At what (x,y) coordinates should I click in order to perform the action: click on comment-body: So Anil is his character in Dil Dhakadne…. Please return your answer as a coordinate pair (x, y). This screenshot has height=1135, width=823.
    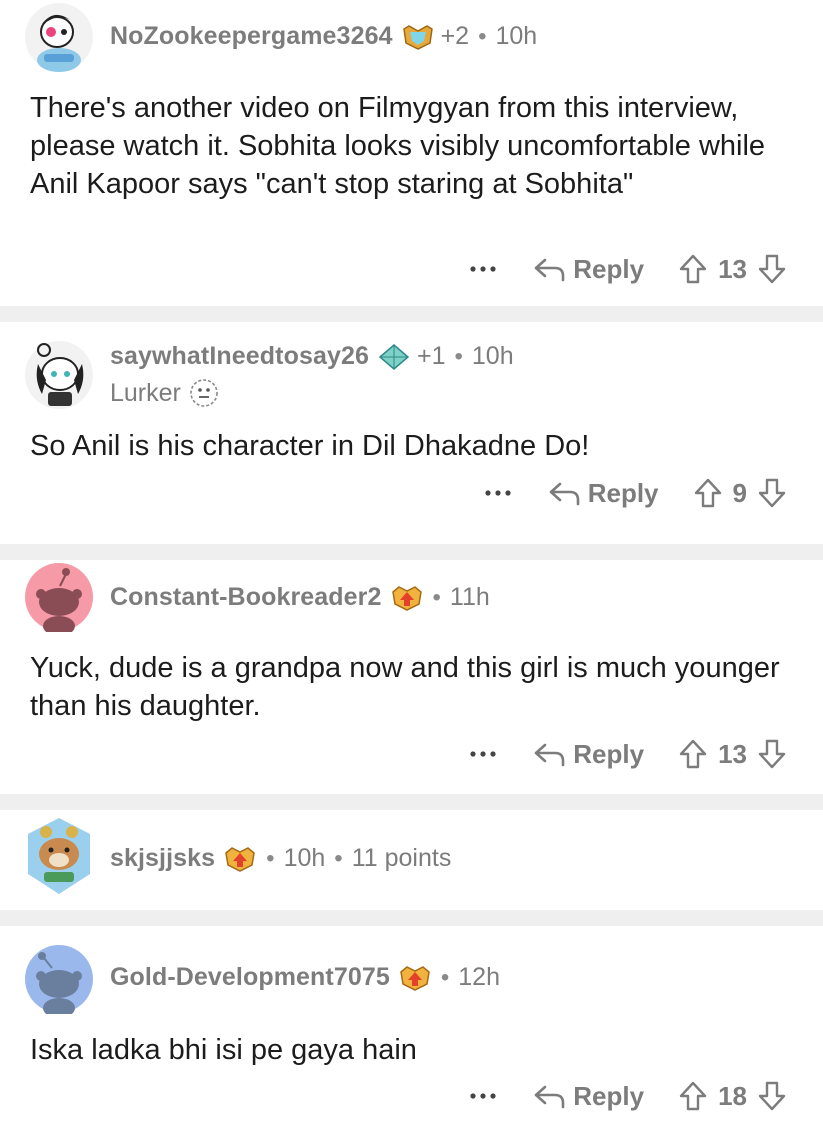
    Looking at the image, I should click on (310, 446).